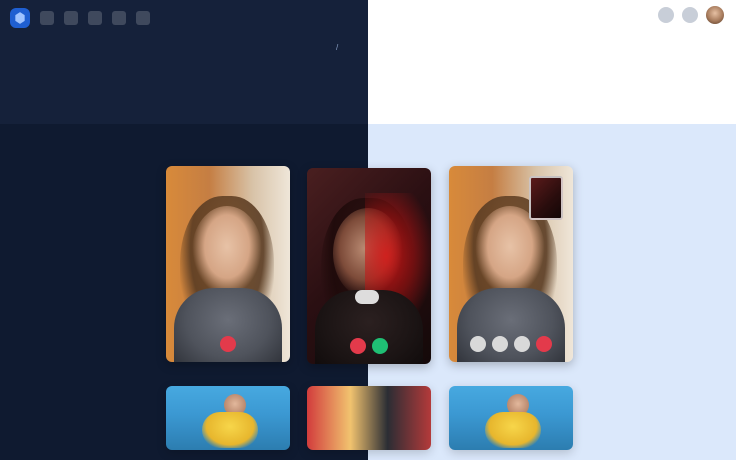  Describe the element at coordinates (227, 251) in the screenshot. I see `person-face` at that location.